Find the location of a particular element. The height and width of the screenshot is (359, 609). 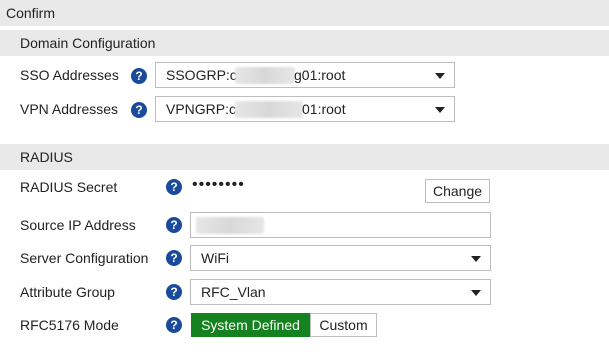

vpn-help-icon: ? is located at coordinates (139, 110).